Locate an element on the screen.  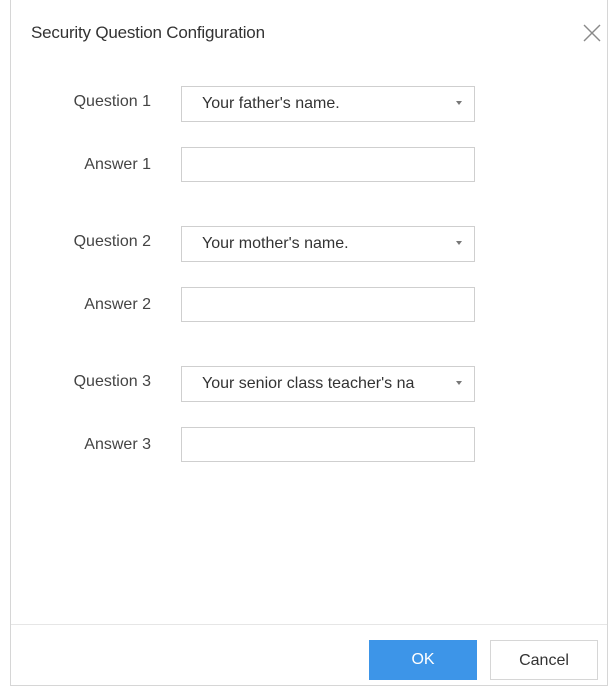
cancel-button: Cancel is located at coordinates (544, 660).